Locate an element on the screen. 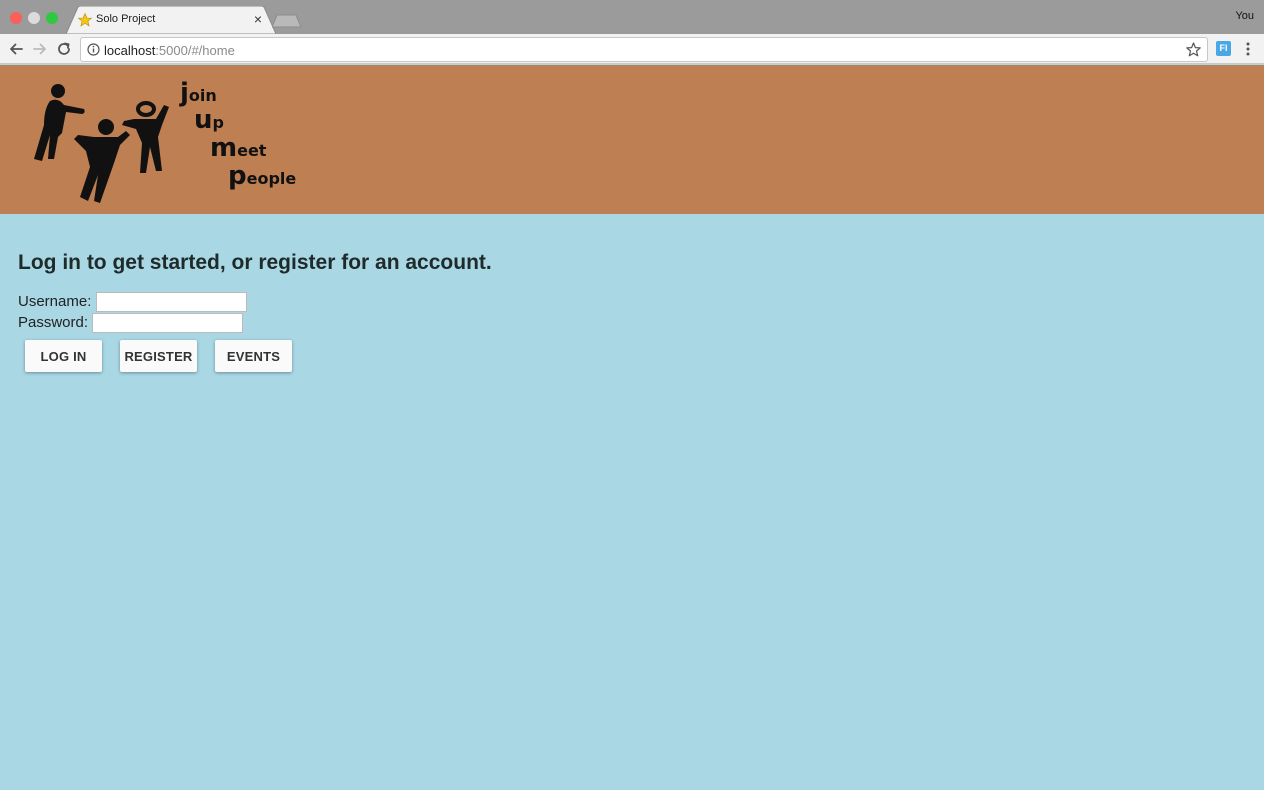 The image size is (1264, 790). logo-word-up: up is located at coordinates (209, 120).